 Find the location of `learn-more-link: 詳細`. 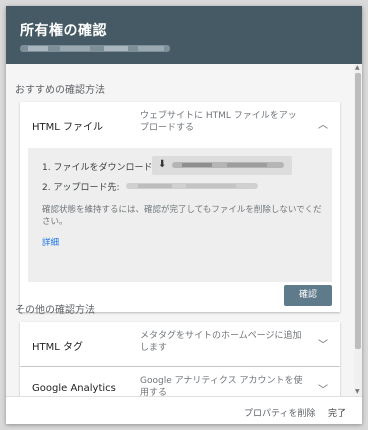

learn-more-link: 詳細 is located at coordinates (50, 242).